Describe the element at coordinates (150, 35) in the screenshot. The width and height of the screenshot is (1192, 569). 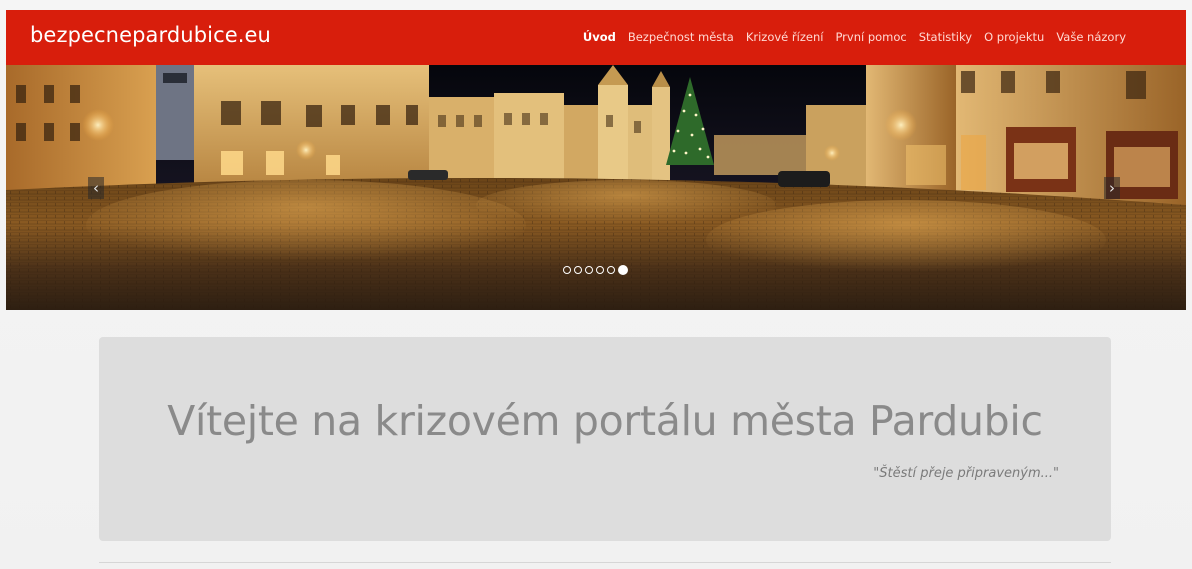
I see `site-brand-link: bezpecnepardubice.eu` at that location.